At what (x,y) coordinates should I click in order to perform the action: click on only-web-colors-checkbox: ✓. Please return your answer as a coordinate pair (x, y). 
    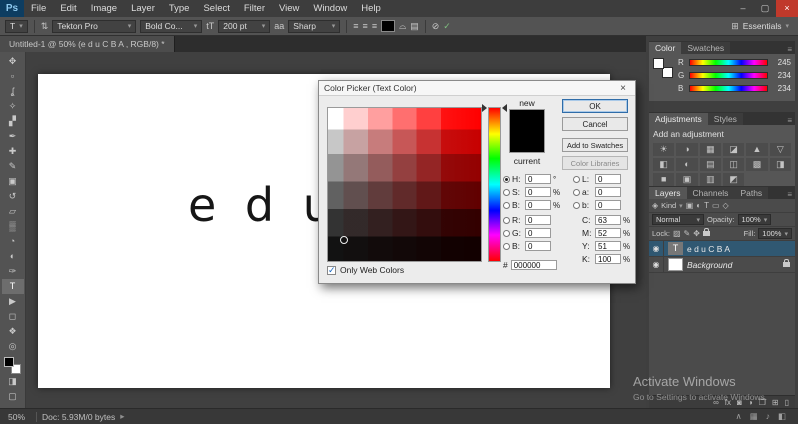
    Looking at the image, I should click on (331, 270).